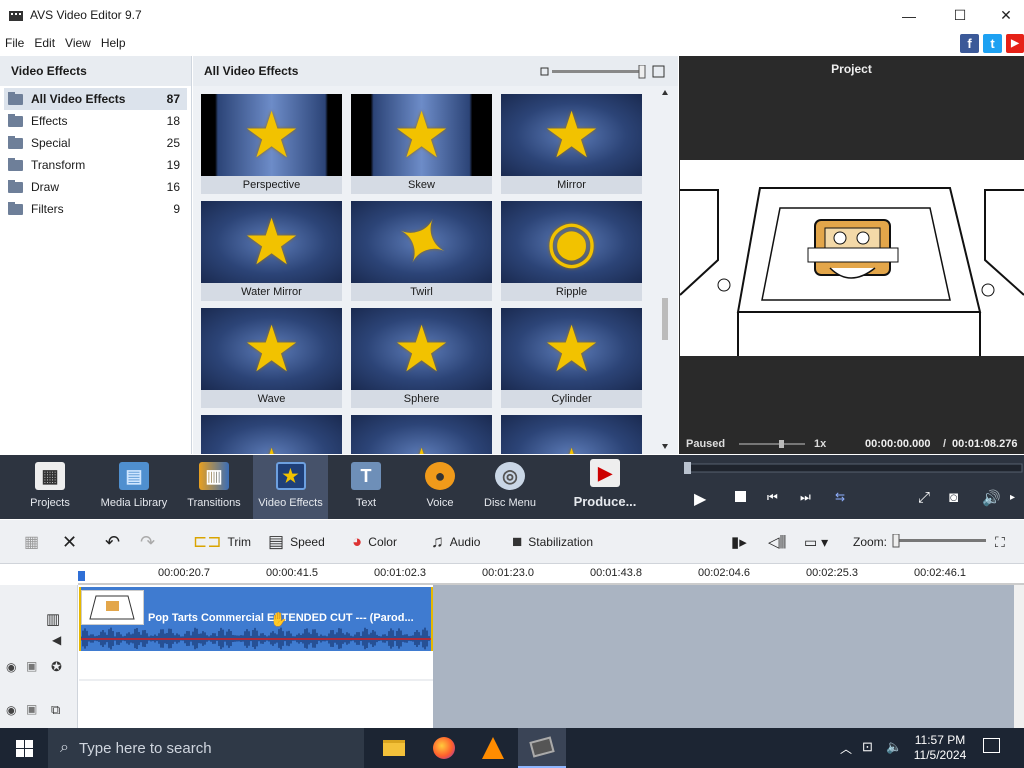 The height and width of the screenshot is (768, 1024). What do you see at coordinates (95, 121) in the screenshot?
I see `category-effects: Effects 18` at bounding box center [95, 121].